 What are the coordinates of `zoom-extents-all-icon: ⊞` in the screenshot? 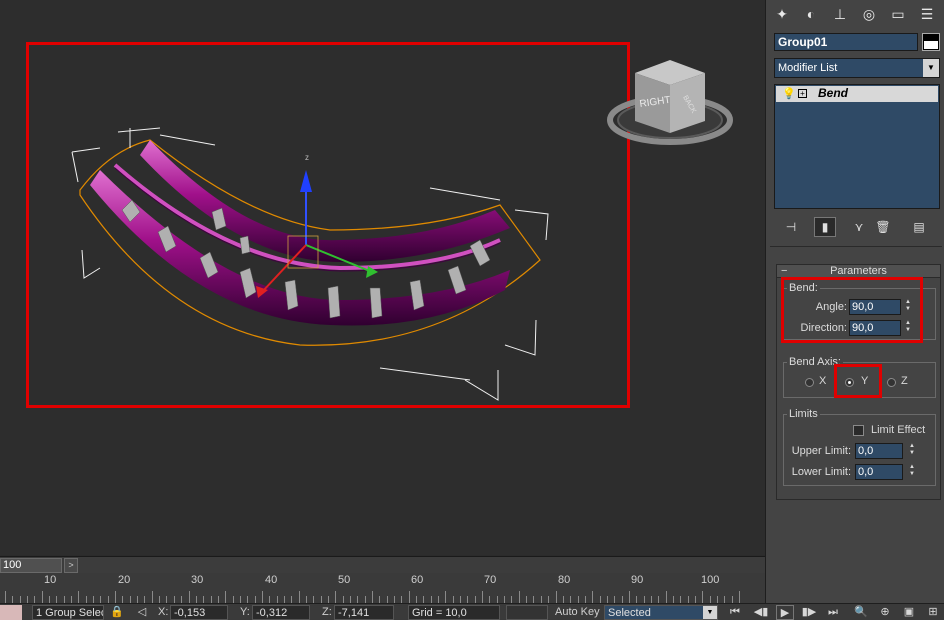 It's located at (933, 612).